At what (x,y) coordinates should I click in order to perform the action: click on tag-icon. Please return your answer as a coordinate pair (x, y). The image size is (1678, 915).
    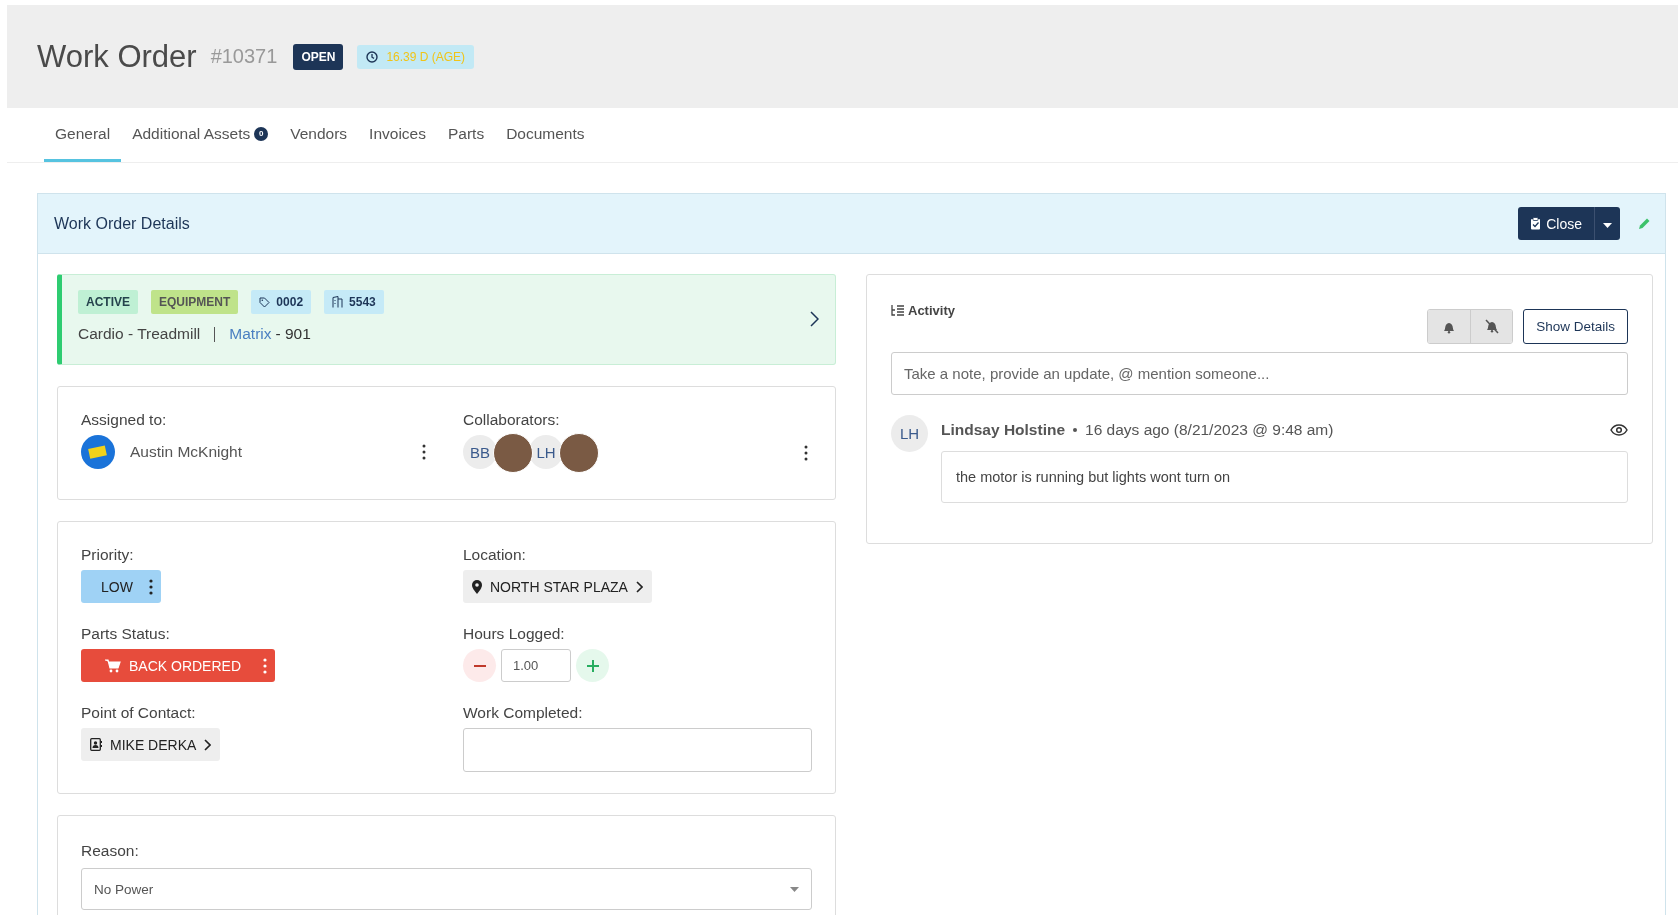
    Looking at the image, I should click on (265, 302).